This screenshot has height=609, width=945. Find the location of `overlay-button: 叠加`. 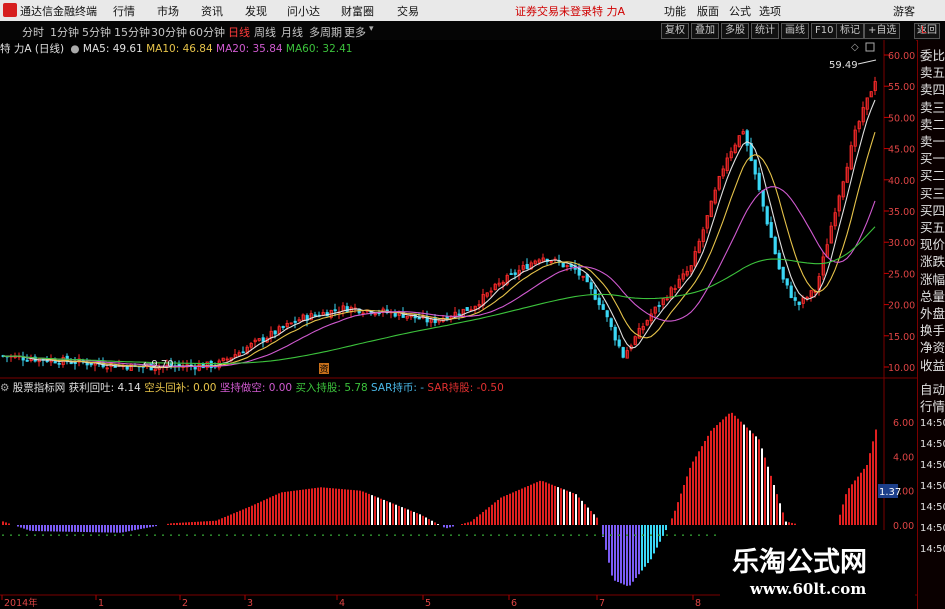

overlay-button: 叠加 is located at coordinates (705, 31).